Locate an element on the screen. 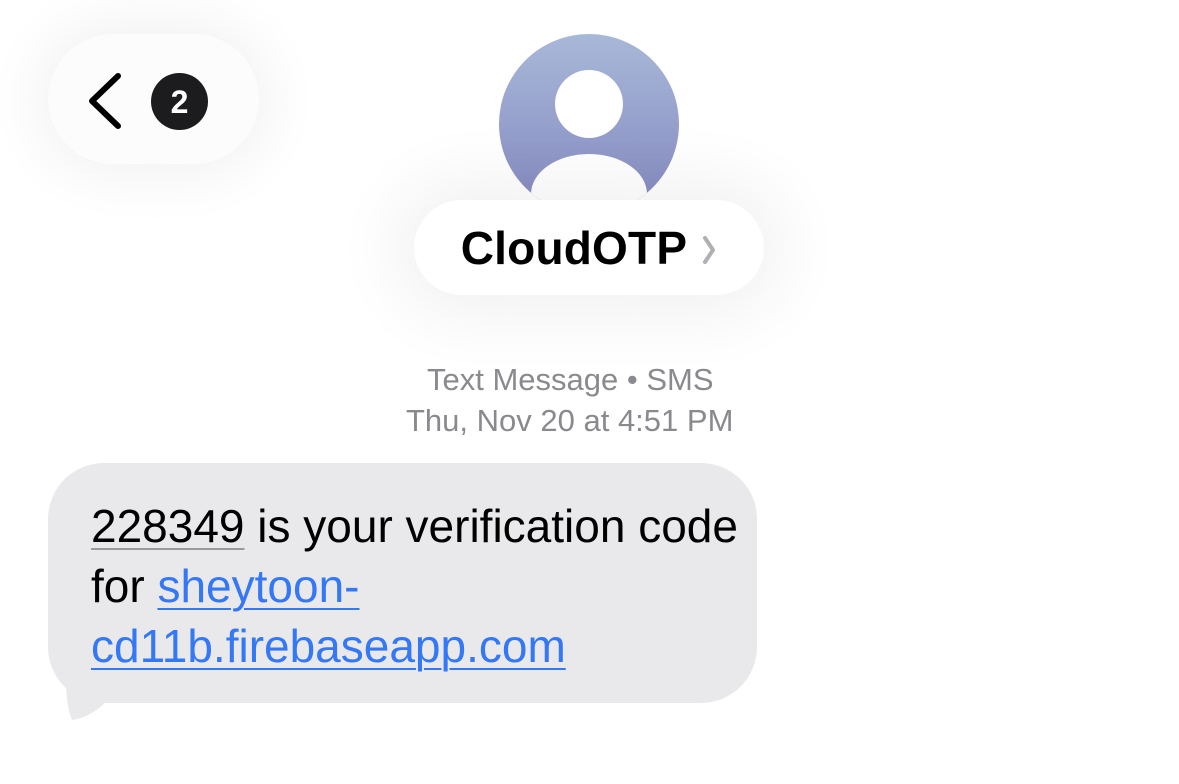  contact-name-button: CloudOTP is located at coordinates (589, 247).